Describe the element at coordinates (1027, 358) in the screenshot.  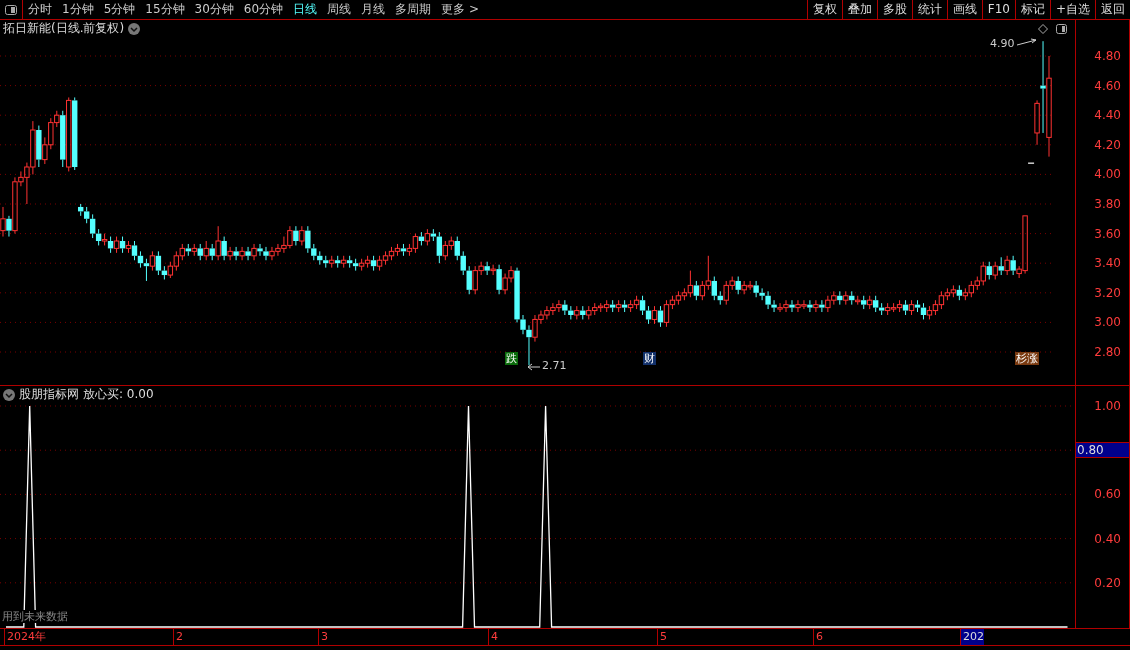
I see `event-marker: 杉涨` at that location.